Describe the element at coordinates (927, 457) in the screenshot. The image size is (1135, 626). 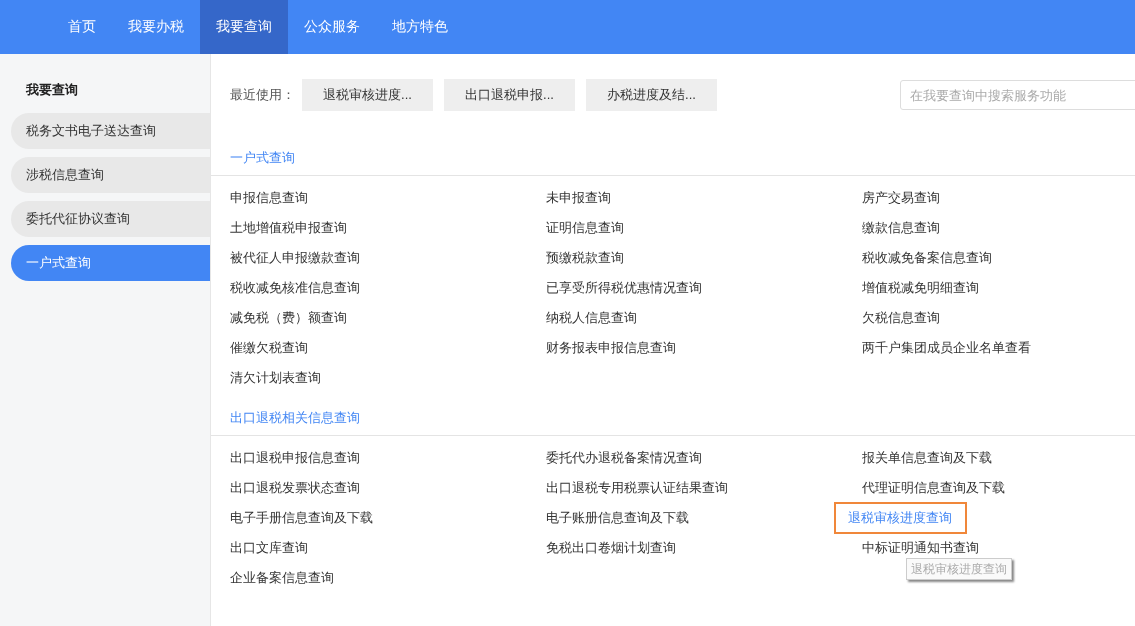
I see `query-link: 报关单信息查询及下载` at that location.